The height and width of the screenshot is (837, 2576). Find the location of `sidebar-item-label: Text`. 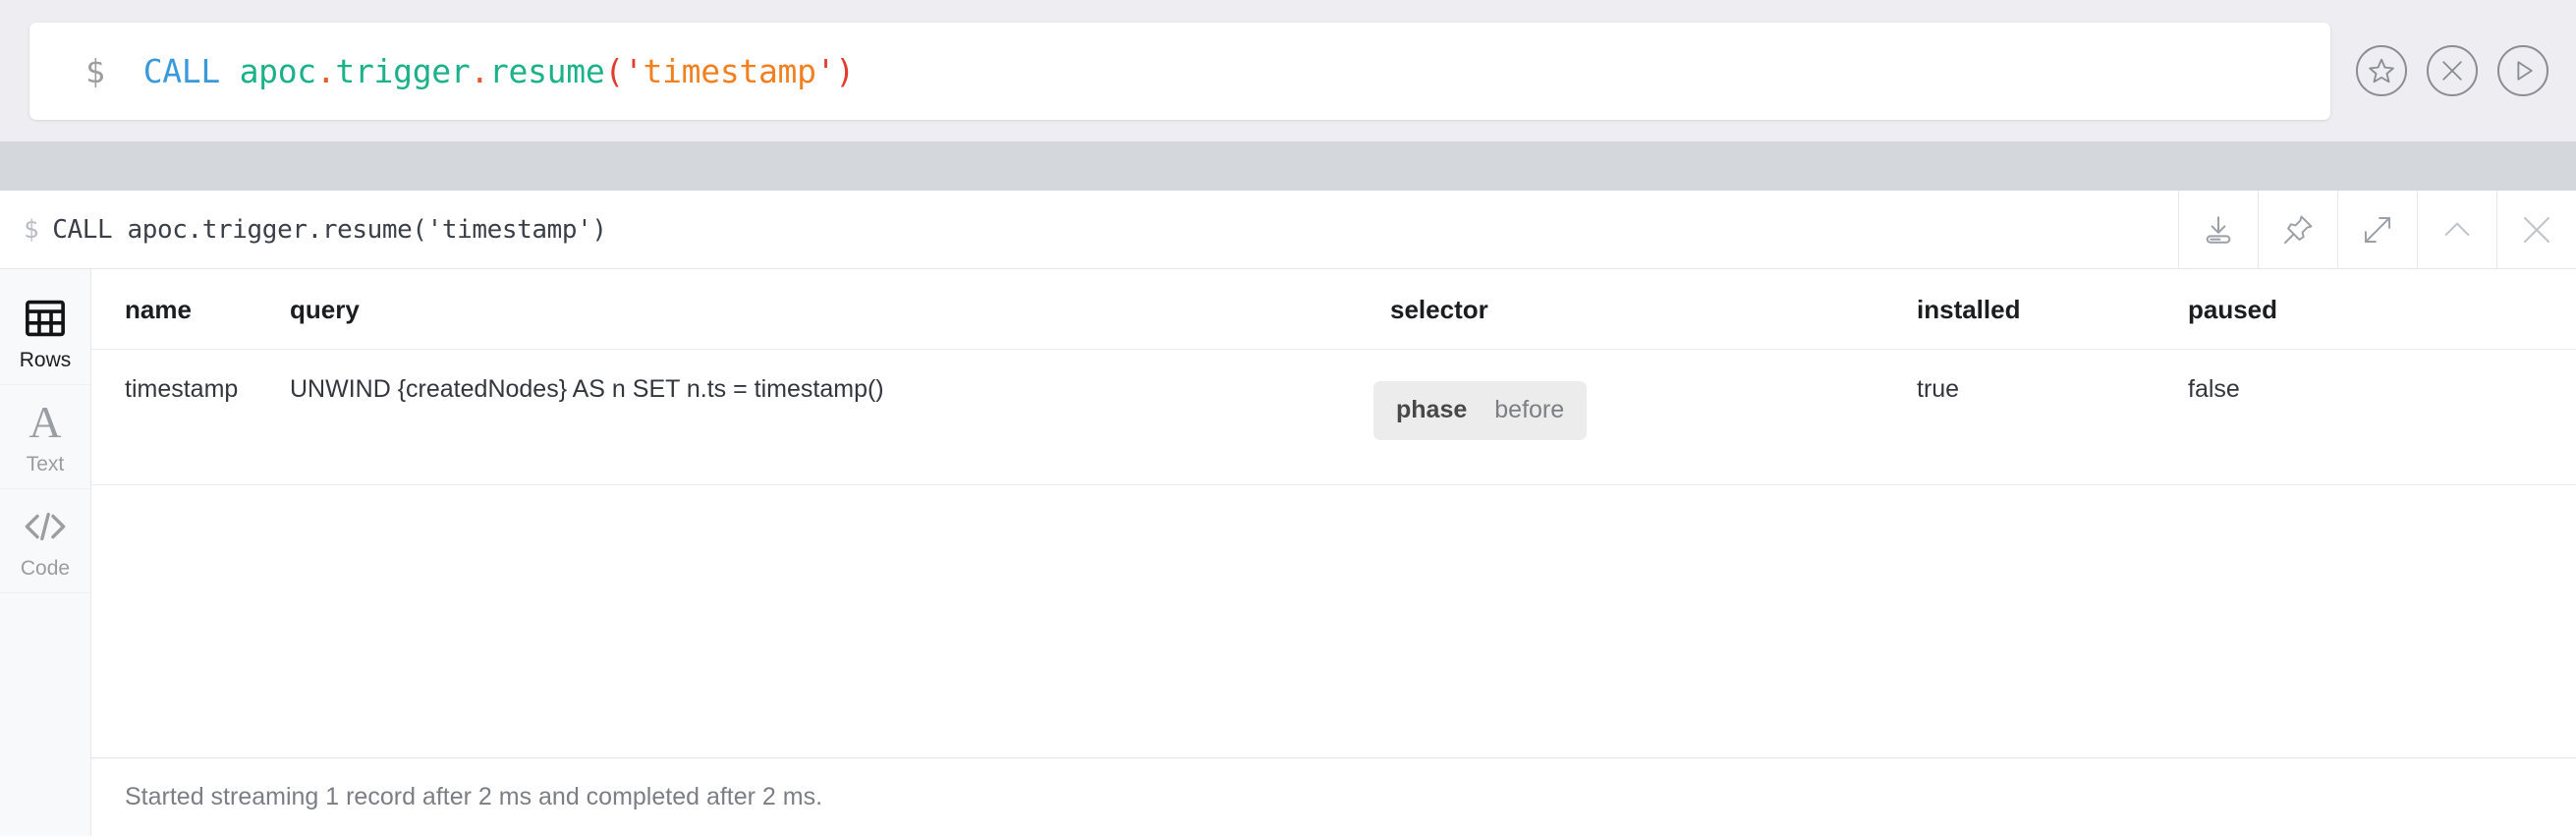

sidebar-item-label: Text is located at coordinates (45, 463).